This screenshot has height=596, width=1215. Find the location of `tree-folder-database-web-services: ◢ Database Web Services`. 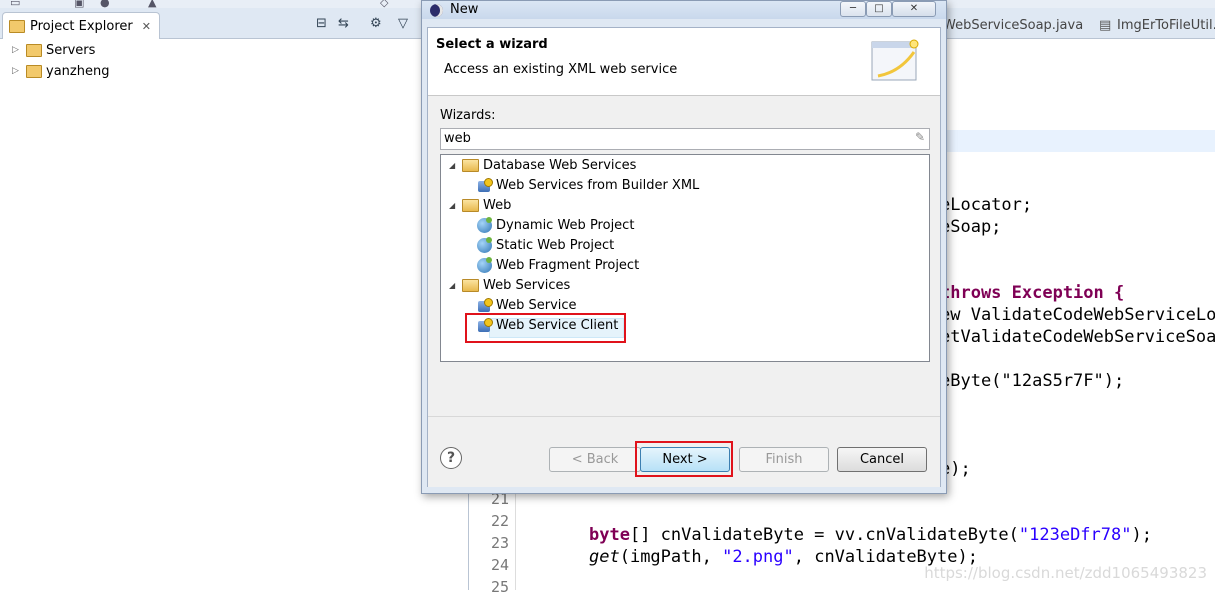

tree-folder-database-web-services: ◢ Database Web Services is located at coordinates (542, 165).